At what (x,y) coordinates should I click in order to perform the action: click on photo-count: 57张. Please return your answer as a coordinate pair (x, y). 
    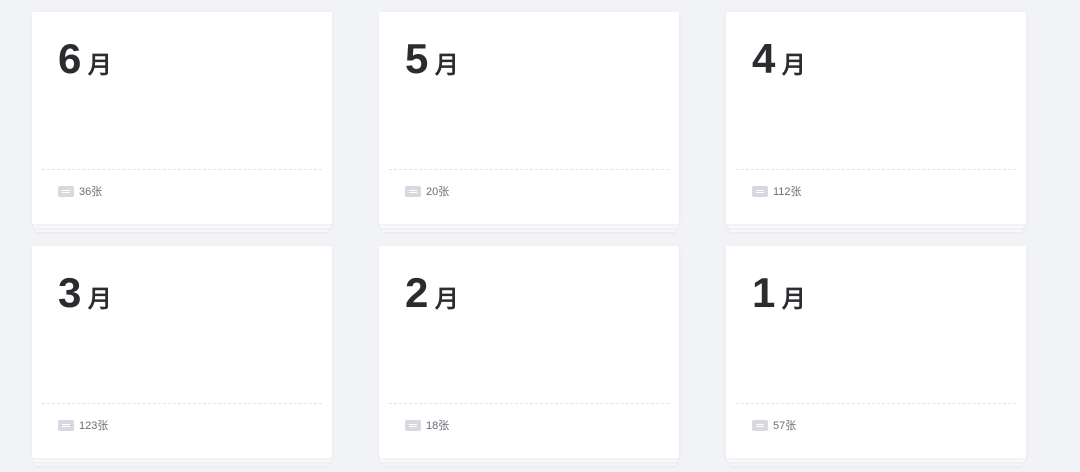
    Looking at the image, I should click on (785, 426).